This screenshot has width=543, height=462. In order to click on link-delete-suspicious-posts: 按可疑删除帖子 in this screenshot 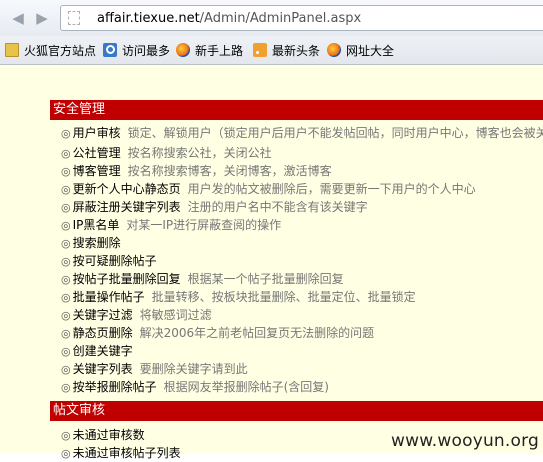, I will do `click(115, 261)`.